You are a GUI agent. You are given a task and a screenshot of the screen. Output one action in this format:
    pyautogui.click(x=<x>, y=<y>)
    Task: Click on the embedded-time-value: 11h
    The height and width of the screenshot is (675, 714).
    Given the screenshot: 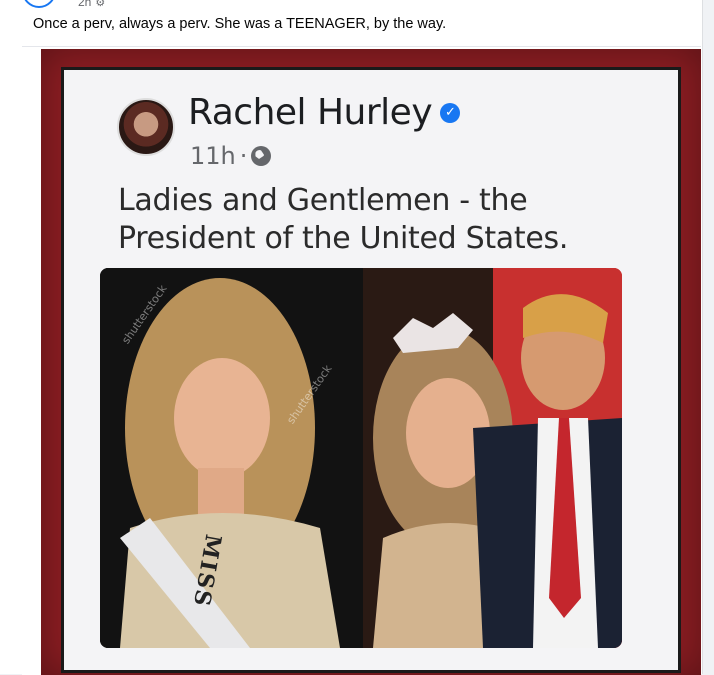 What is the action you would take?
    pyautogui.click(x=213, y=156)
    